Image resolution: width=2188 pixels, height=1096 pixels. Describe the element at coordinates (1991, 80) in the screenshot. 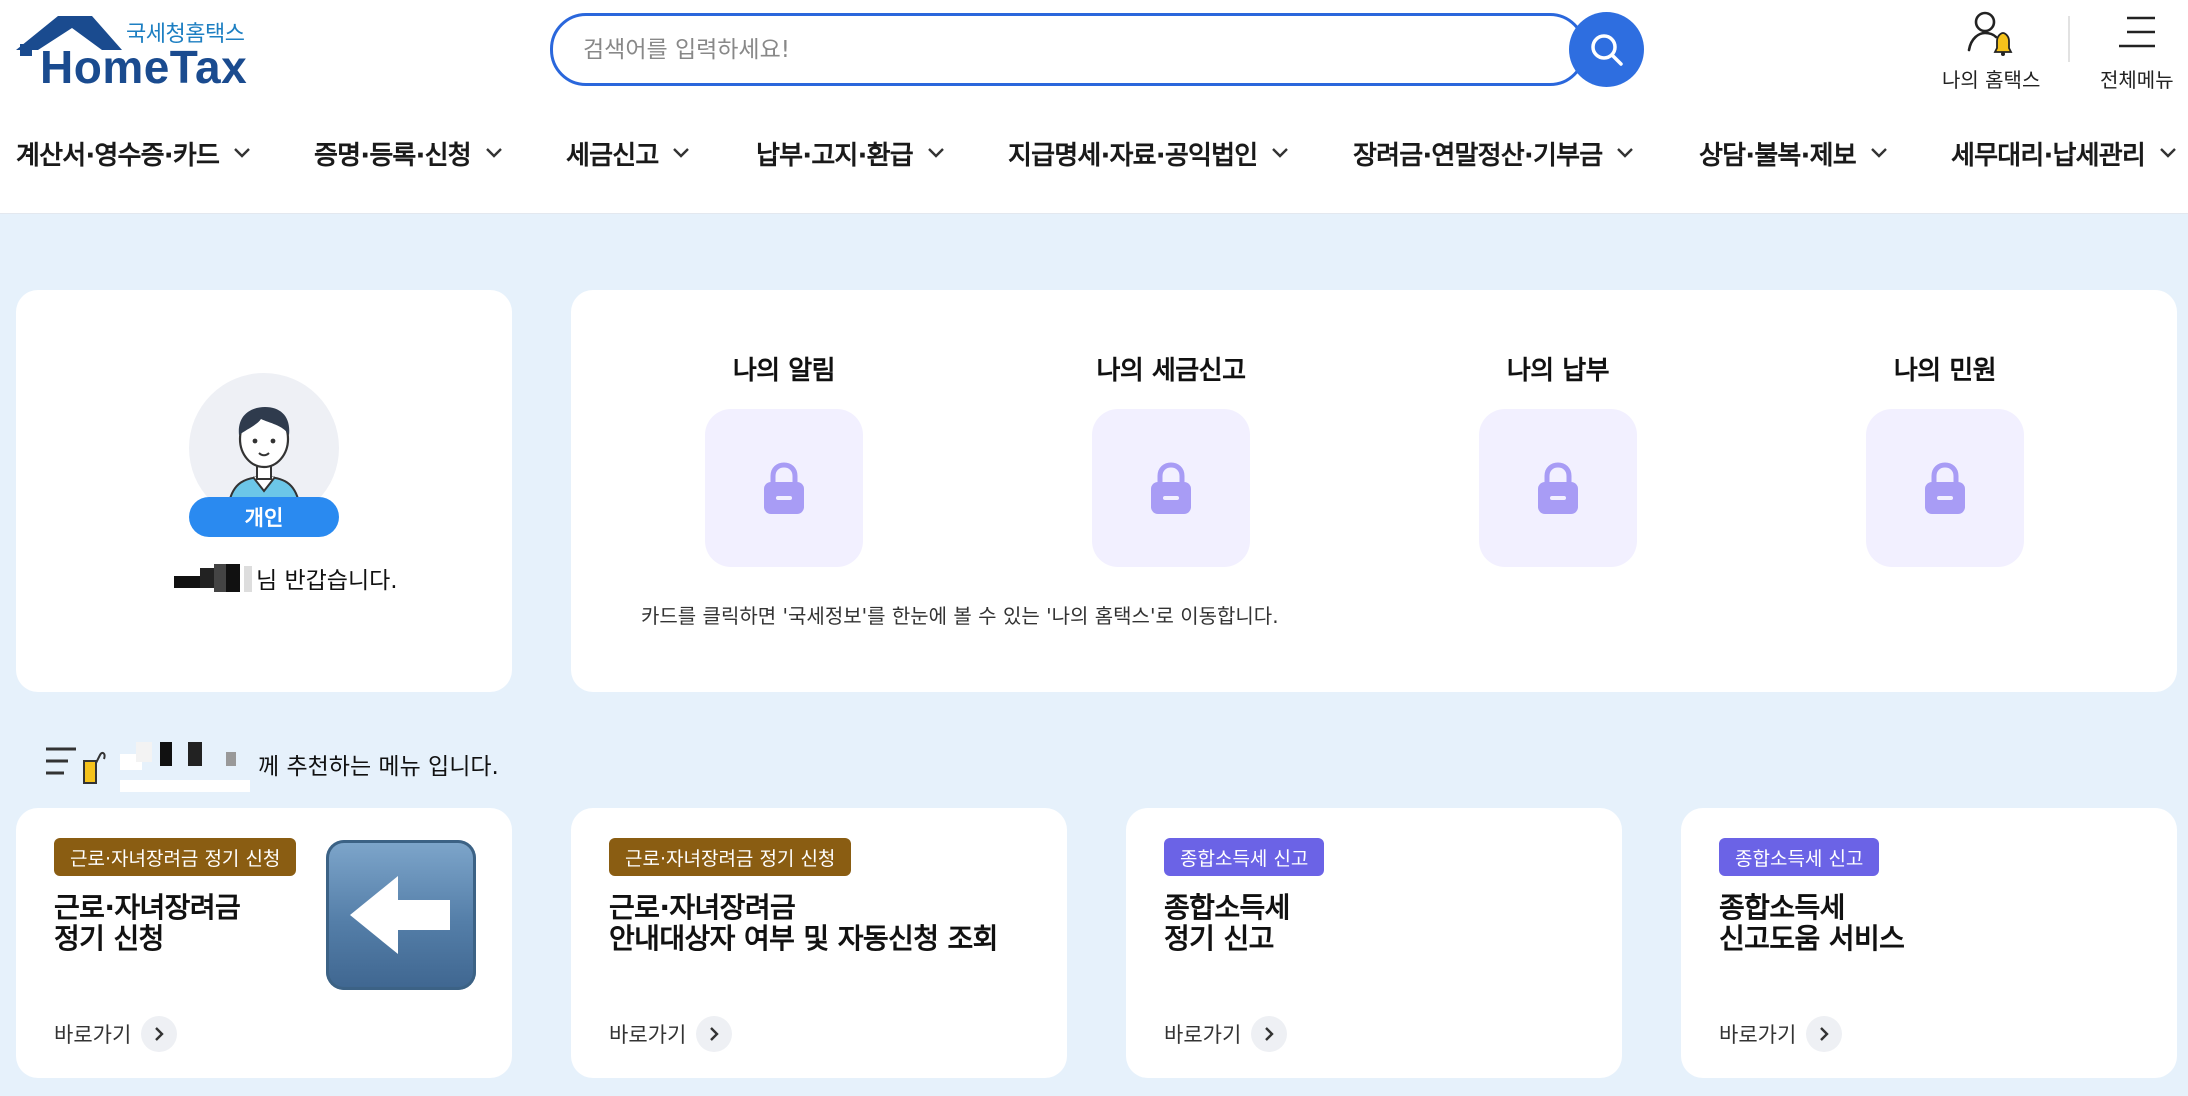

I see `my-hometax-label: 나의 홈택스` at that location.